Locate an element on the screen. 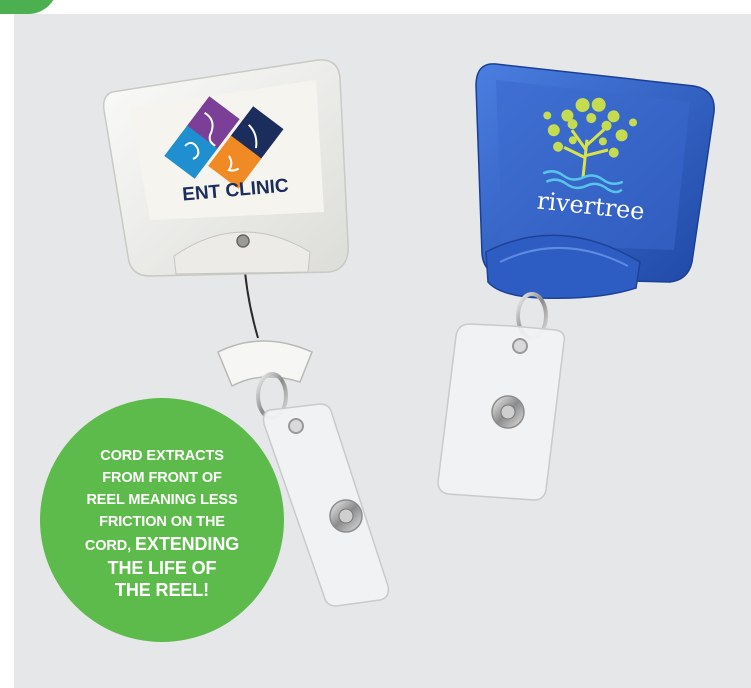 Image resolution: width=751 pixels, height=688 pixels. callout-line: FRICTION ON THE is located at coordinates (162, 522).